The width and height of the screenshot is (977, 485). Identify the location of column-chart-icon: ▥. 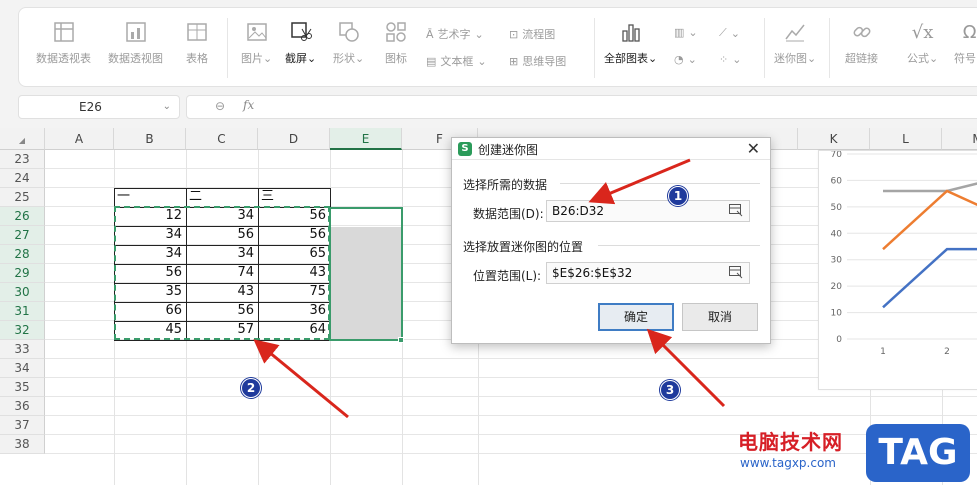
(679, 32).